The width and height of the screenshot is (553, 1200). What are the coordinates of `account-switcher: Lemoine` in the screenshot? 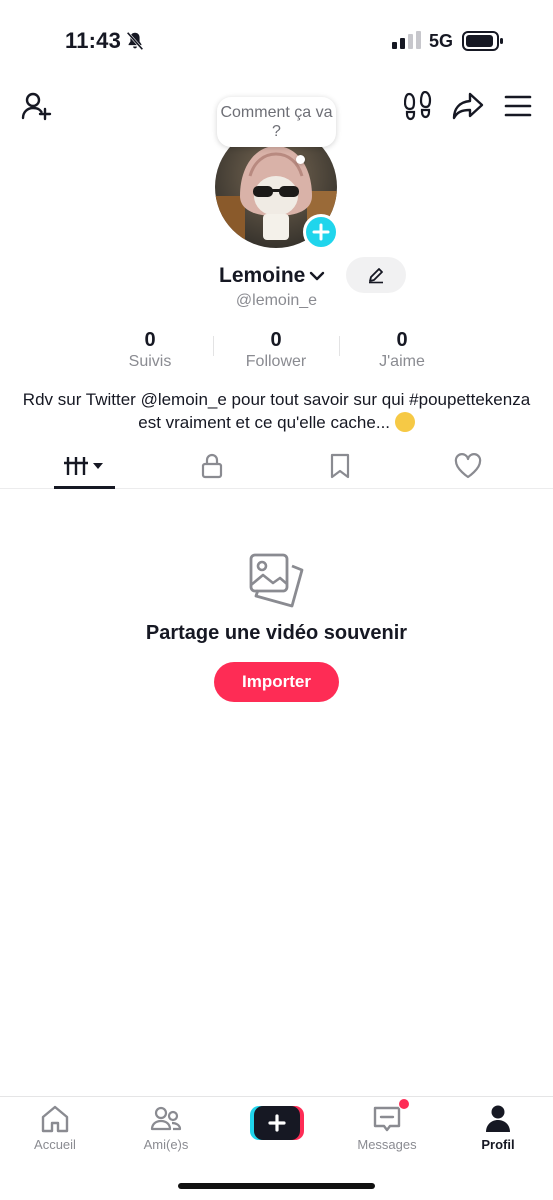 It's located at (272, 276).